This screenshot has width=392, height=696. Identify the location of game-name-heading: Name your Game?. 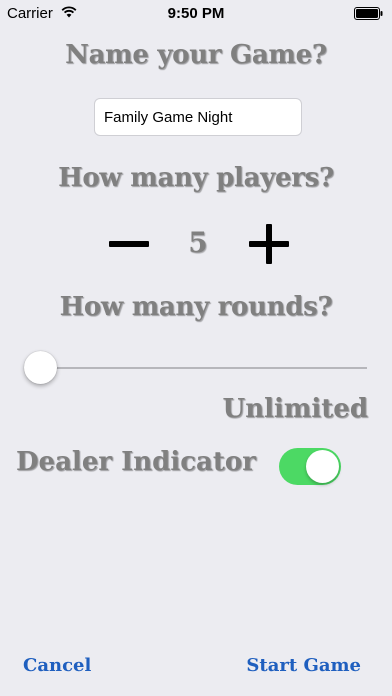
(196, 55).